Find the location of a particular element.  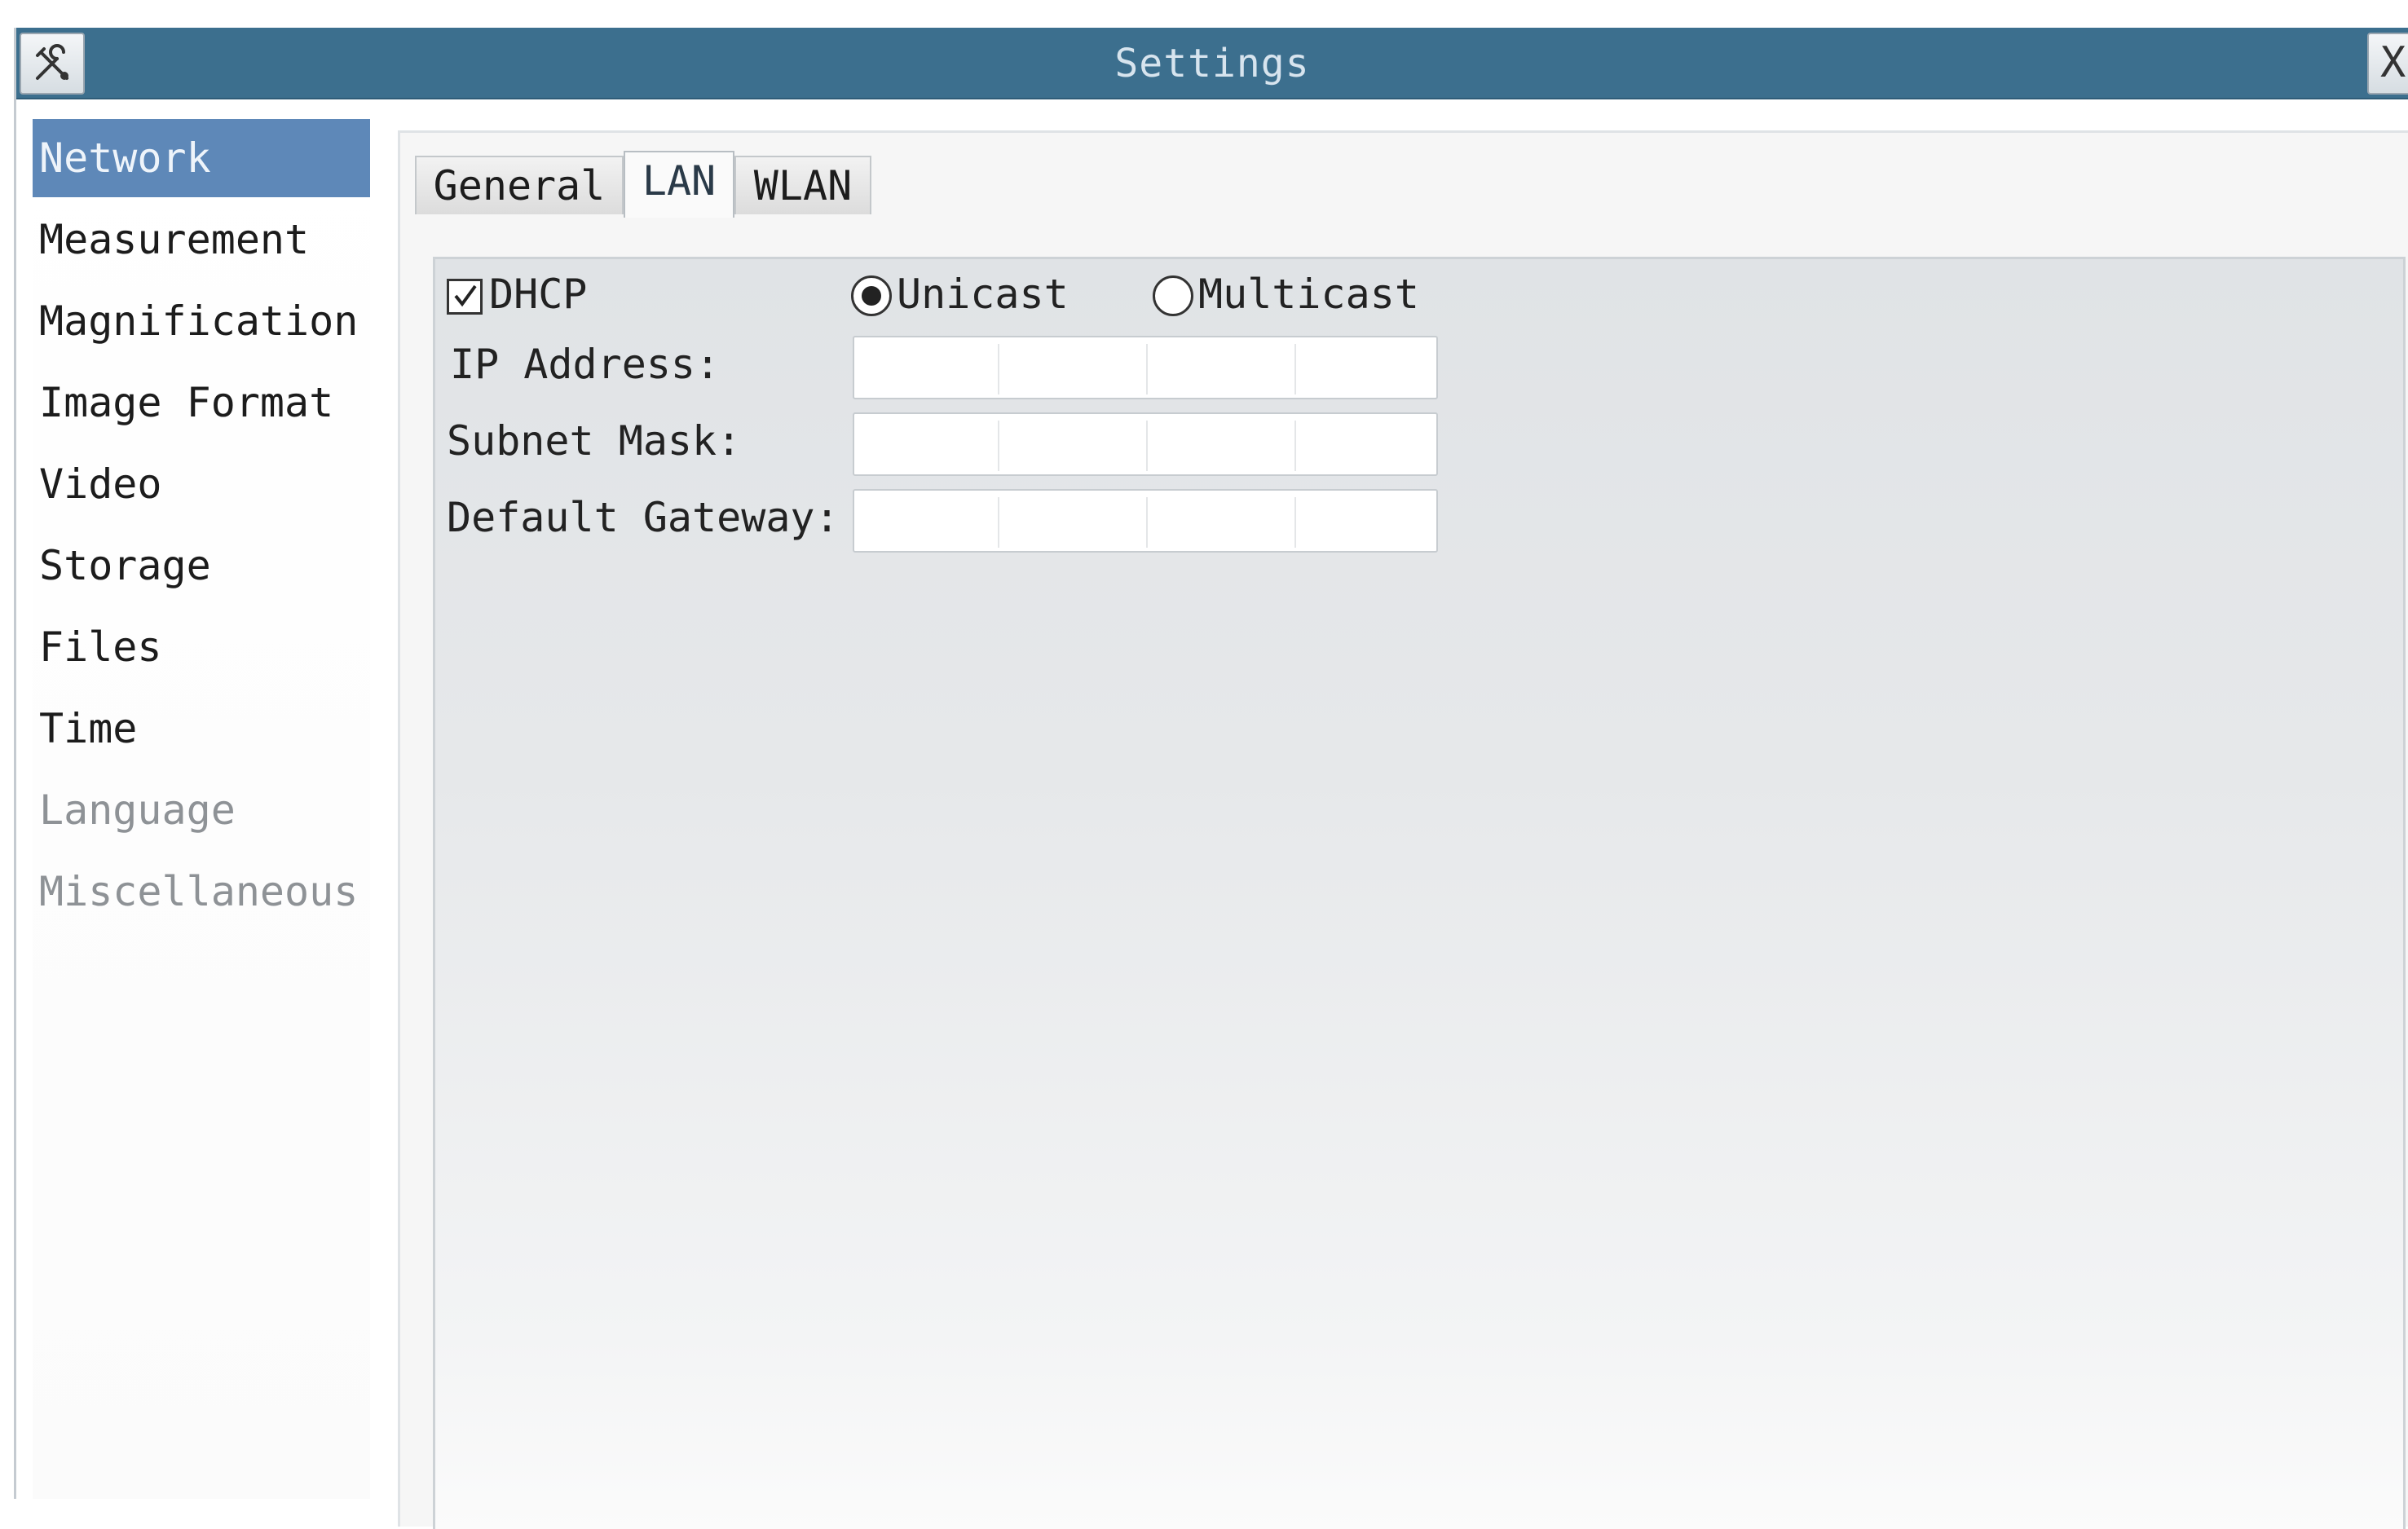

sidebar-item-storage: Storage is located at coordinates (201, 566).